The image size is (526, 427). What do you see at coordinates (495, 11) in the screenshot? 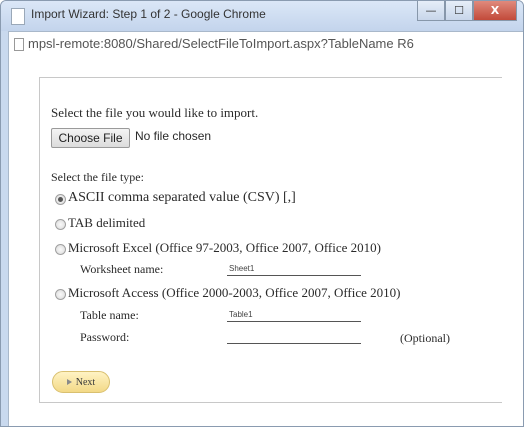
I see `close-button: X` at bounding box center [495, 11].